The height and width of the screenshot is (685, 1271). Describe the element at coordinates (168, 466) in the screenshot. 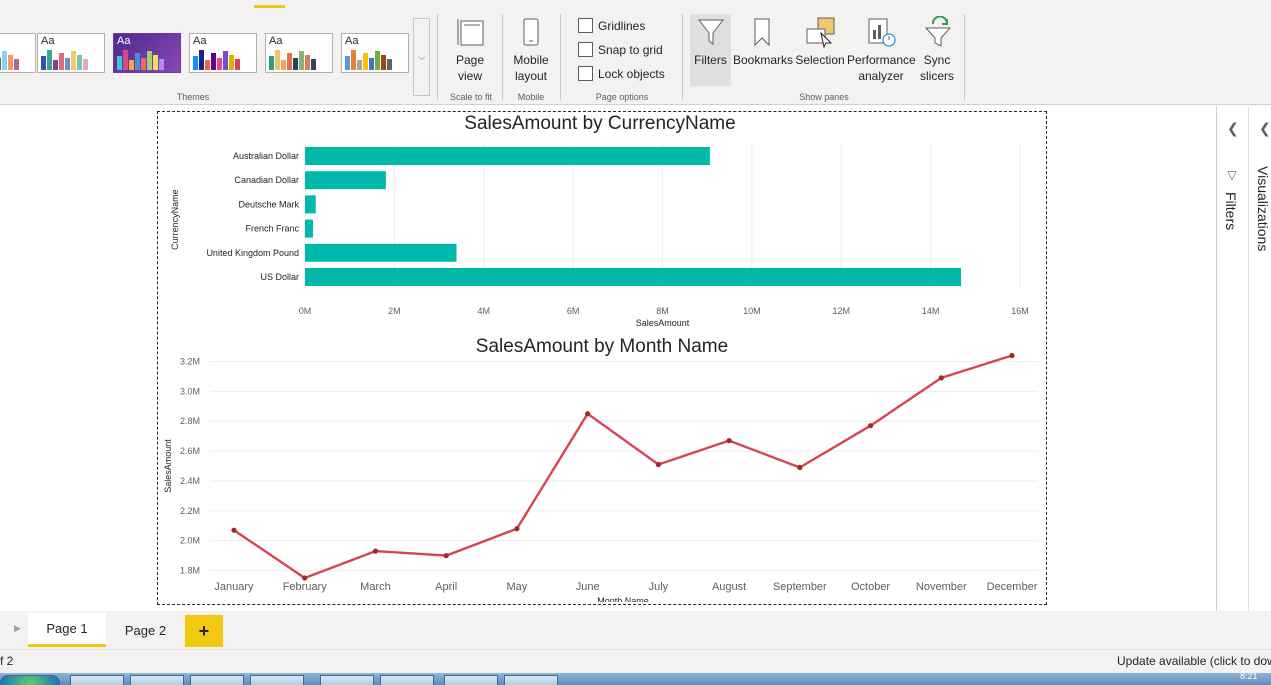

I see `line-y-axis-title: SalesAmount` at that location.